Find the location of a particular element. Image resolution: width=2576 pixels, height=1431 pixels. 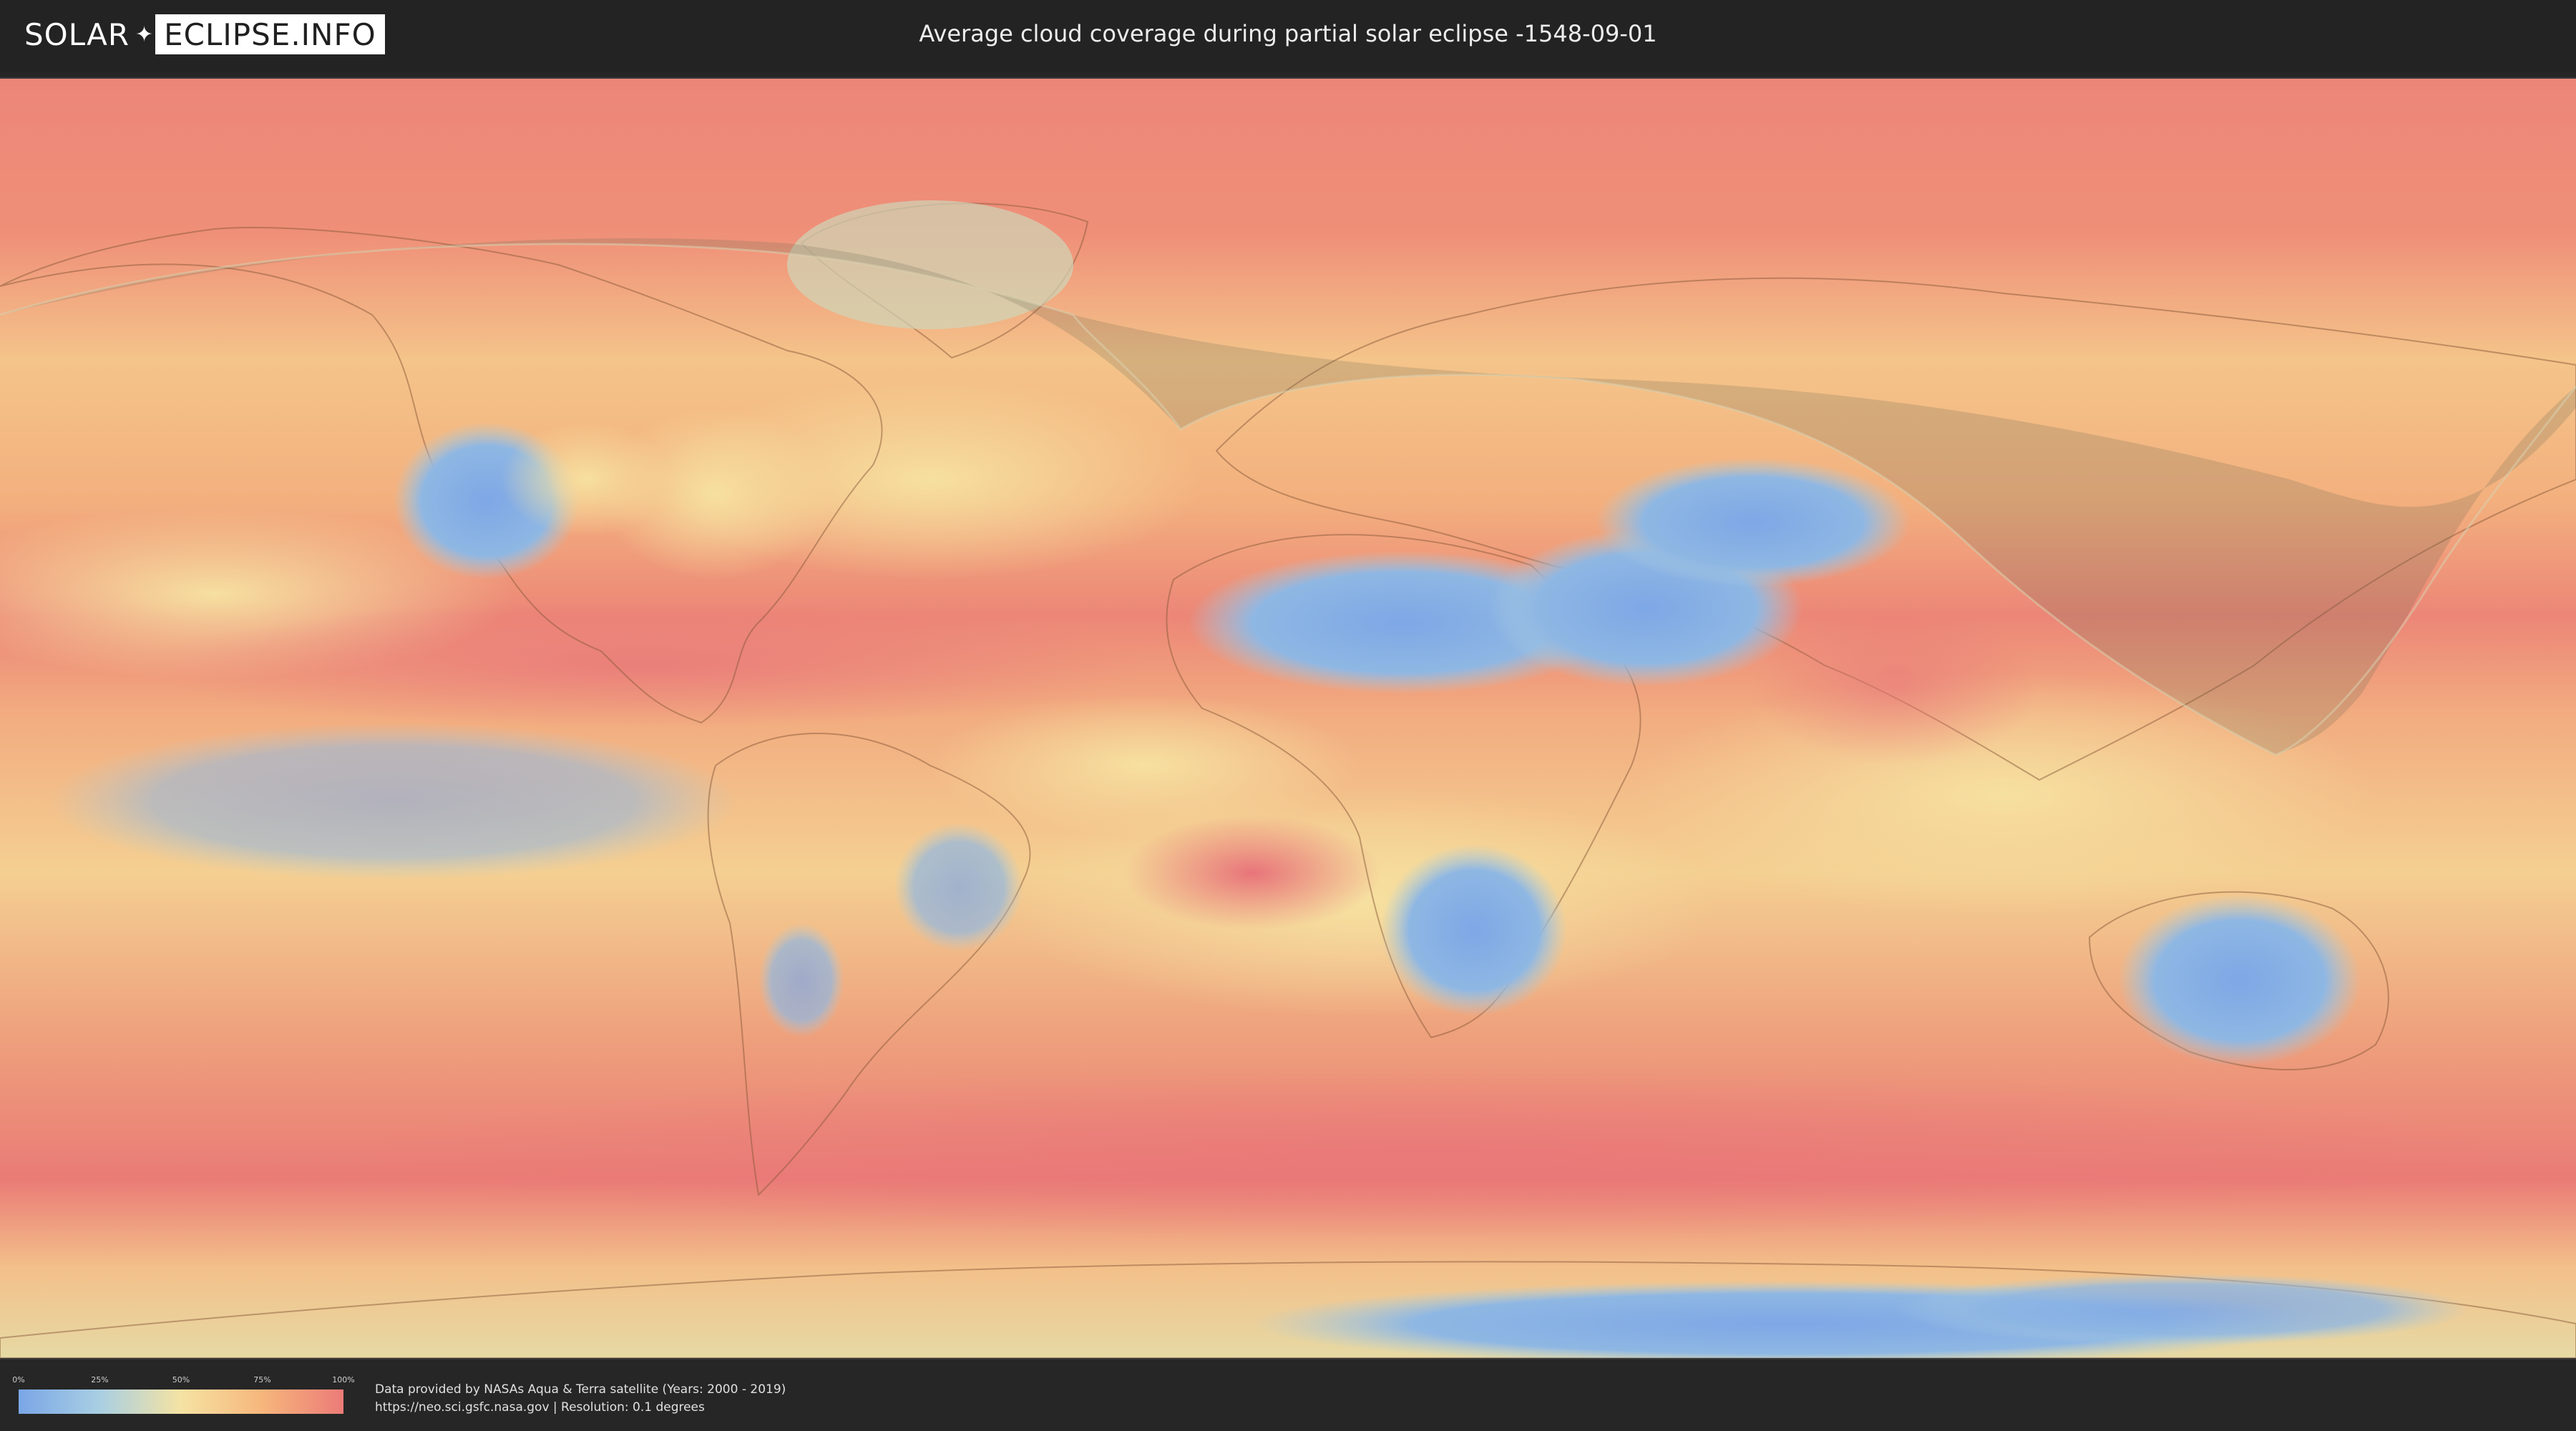

legend-color-bar is located at coordinates (181, 1402).